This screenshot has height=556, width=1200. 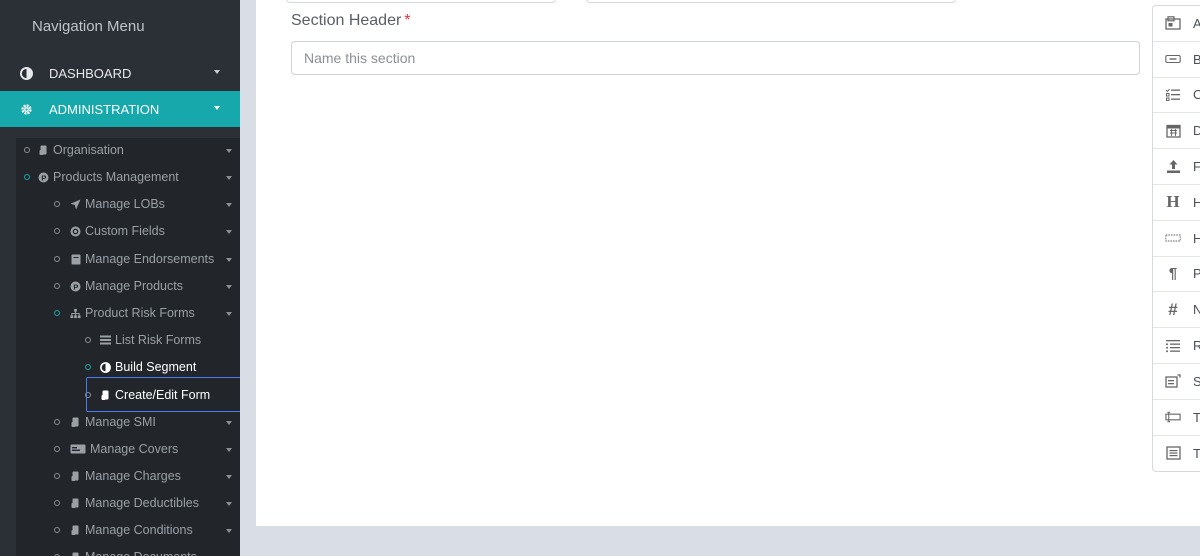 What do you see at coordinates (1173, 131) in the screenshot?
I see `calendar-icon` at bounding box center [1173, 131].